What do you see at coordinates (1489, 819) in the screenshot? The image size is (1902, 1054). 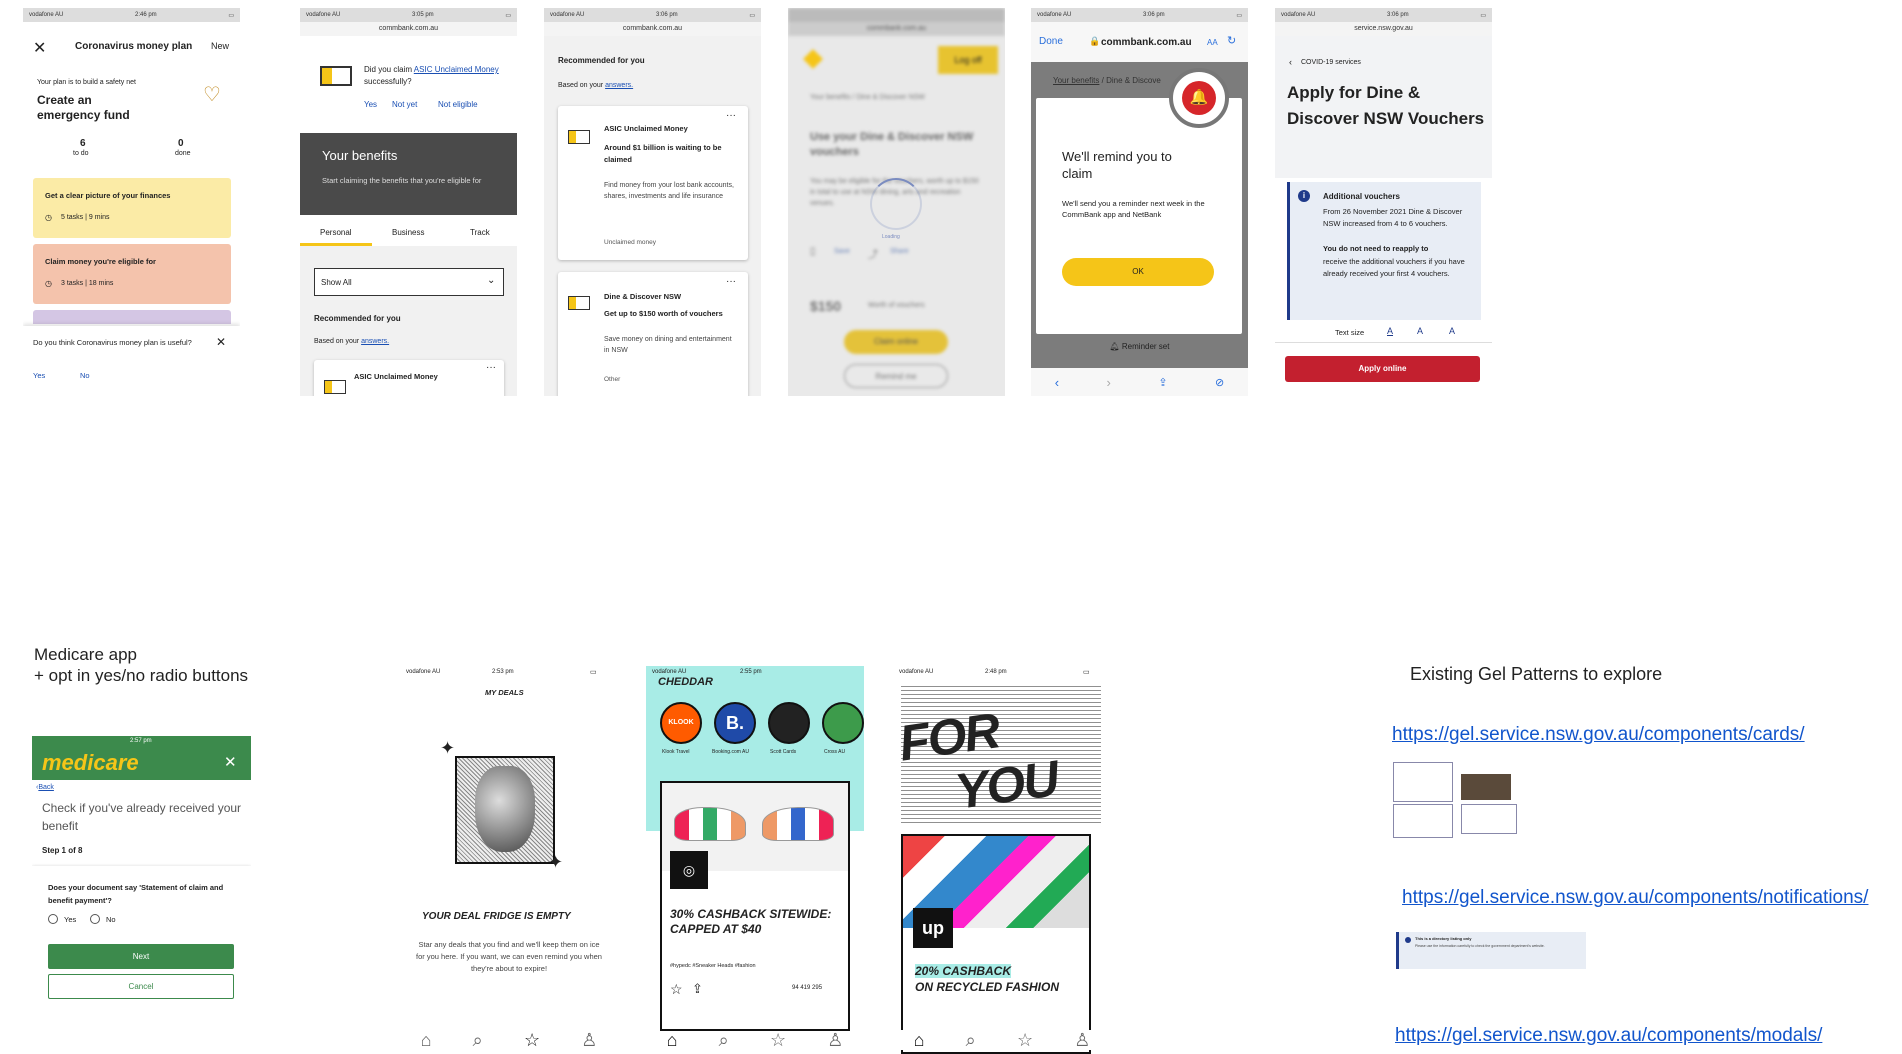 I see `thumb-card` at bounding box center [1489, 819].